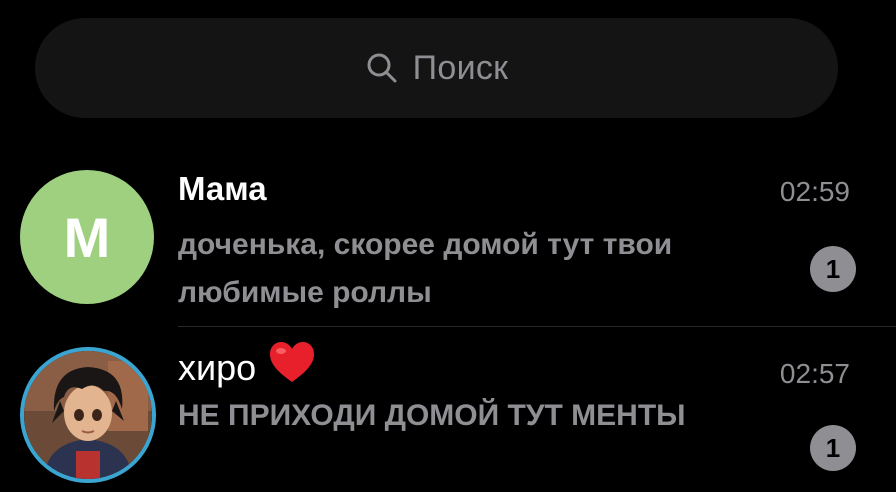  I want to click on avatar-initial: M, so click(87, 237).